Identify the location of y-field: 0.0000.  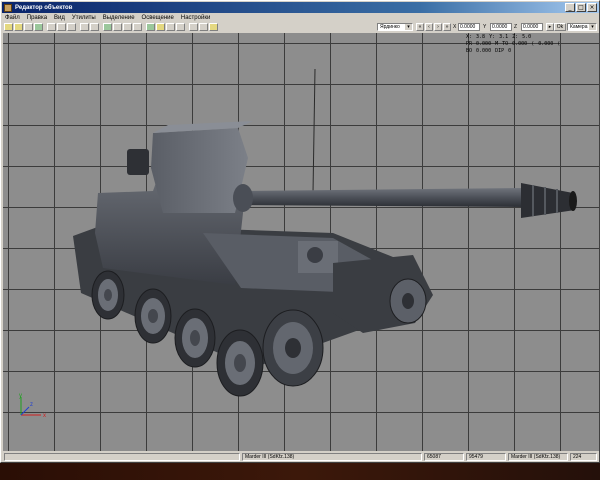
(501, 27).